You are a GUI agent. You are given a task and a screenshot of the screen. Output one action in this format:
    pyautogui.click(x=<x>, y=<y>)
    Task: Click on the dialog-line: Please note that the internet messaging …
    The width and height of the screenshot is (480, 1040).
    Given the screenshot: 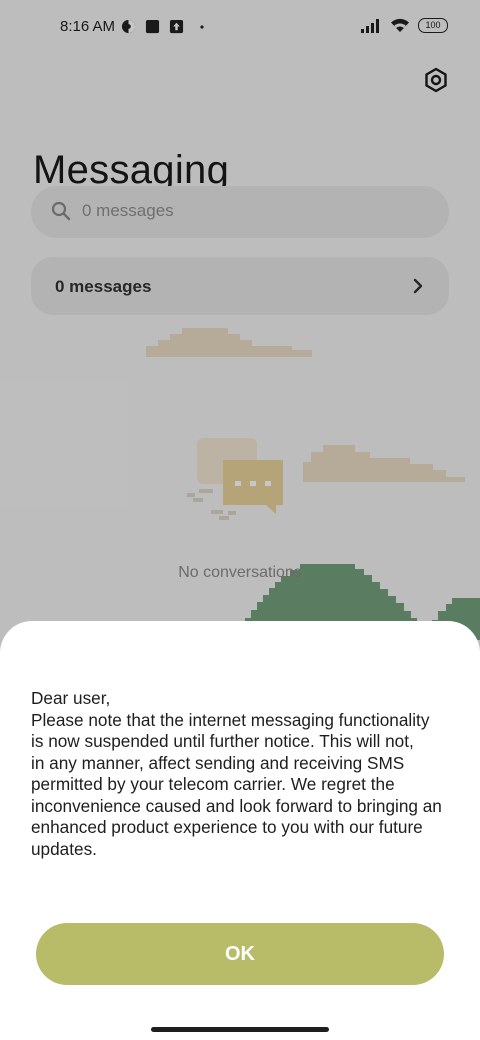 What is the action you would take?
    pyautogui.click(x=230, y=719)
    